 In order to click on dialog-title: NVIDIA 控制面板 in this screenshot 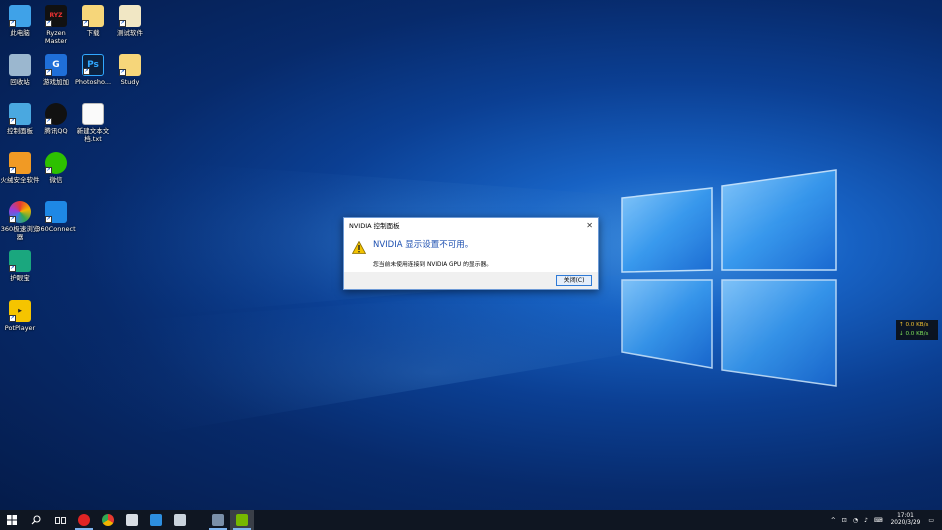, I will do `click(374, 226)`.